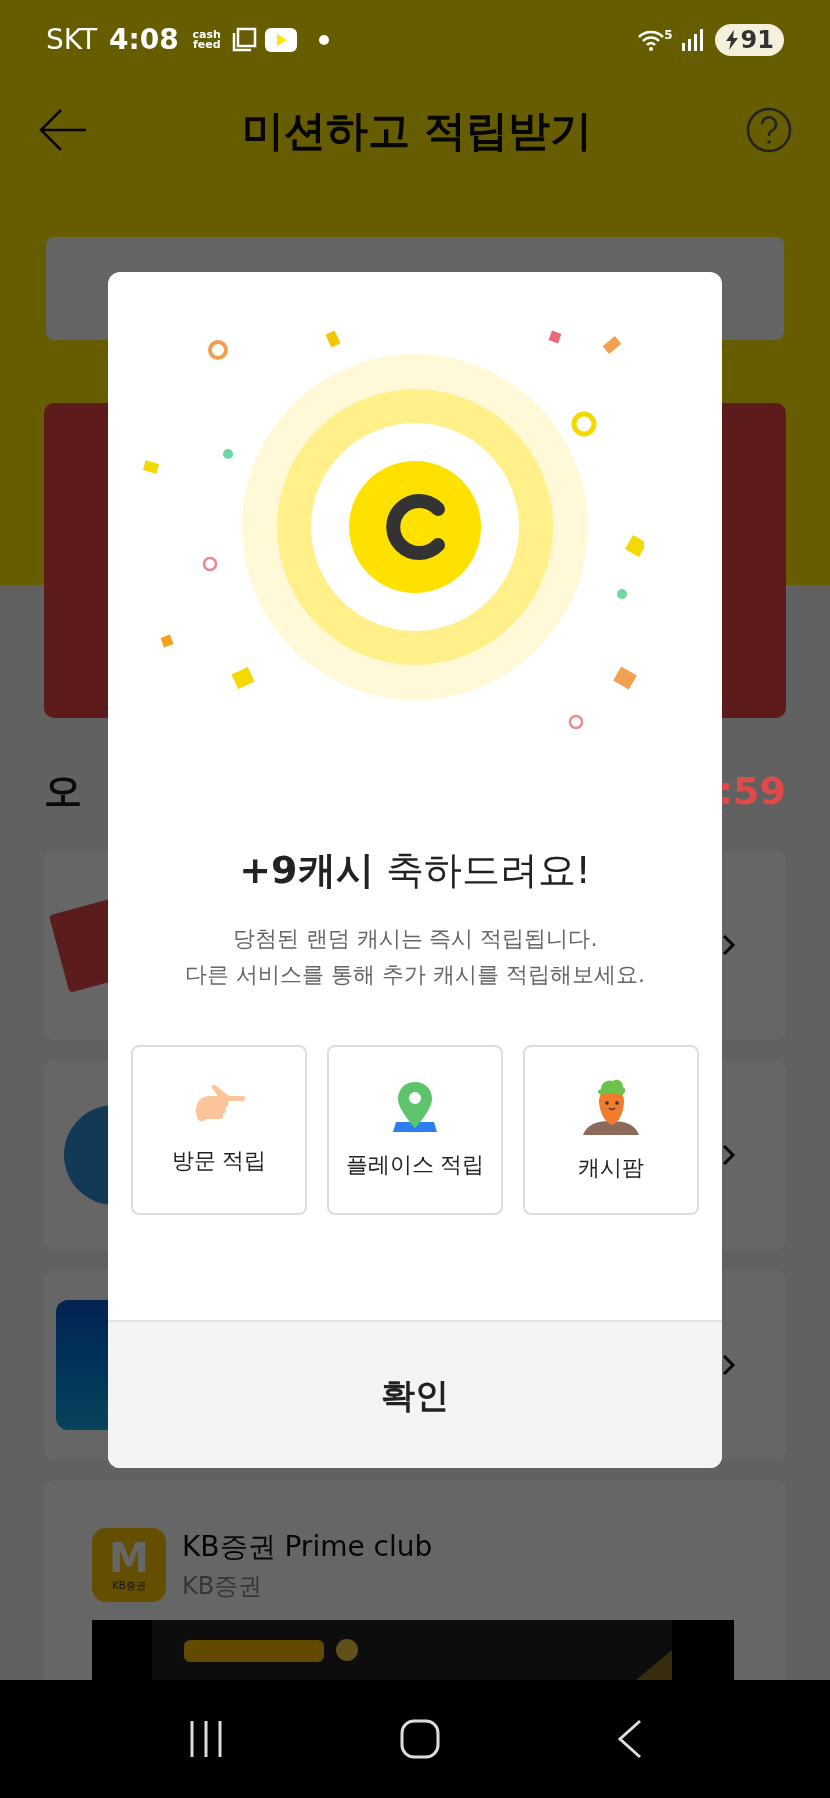 This screenshot has width=830, height=1798. I want to click on sponsor-title: KB증권 Prime club, so click(307, 1547).